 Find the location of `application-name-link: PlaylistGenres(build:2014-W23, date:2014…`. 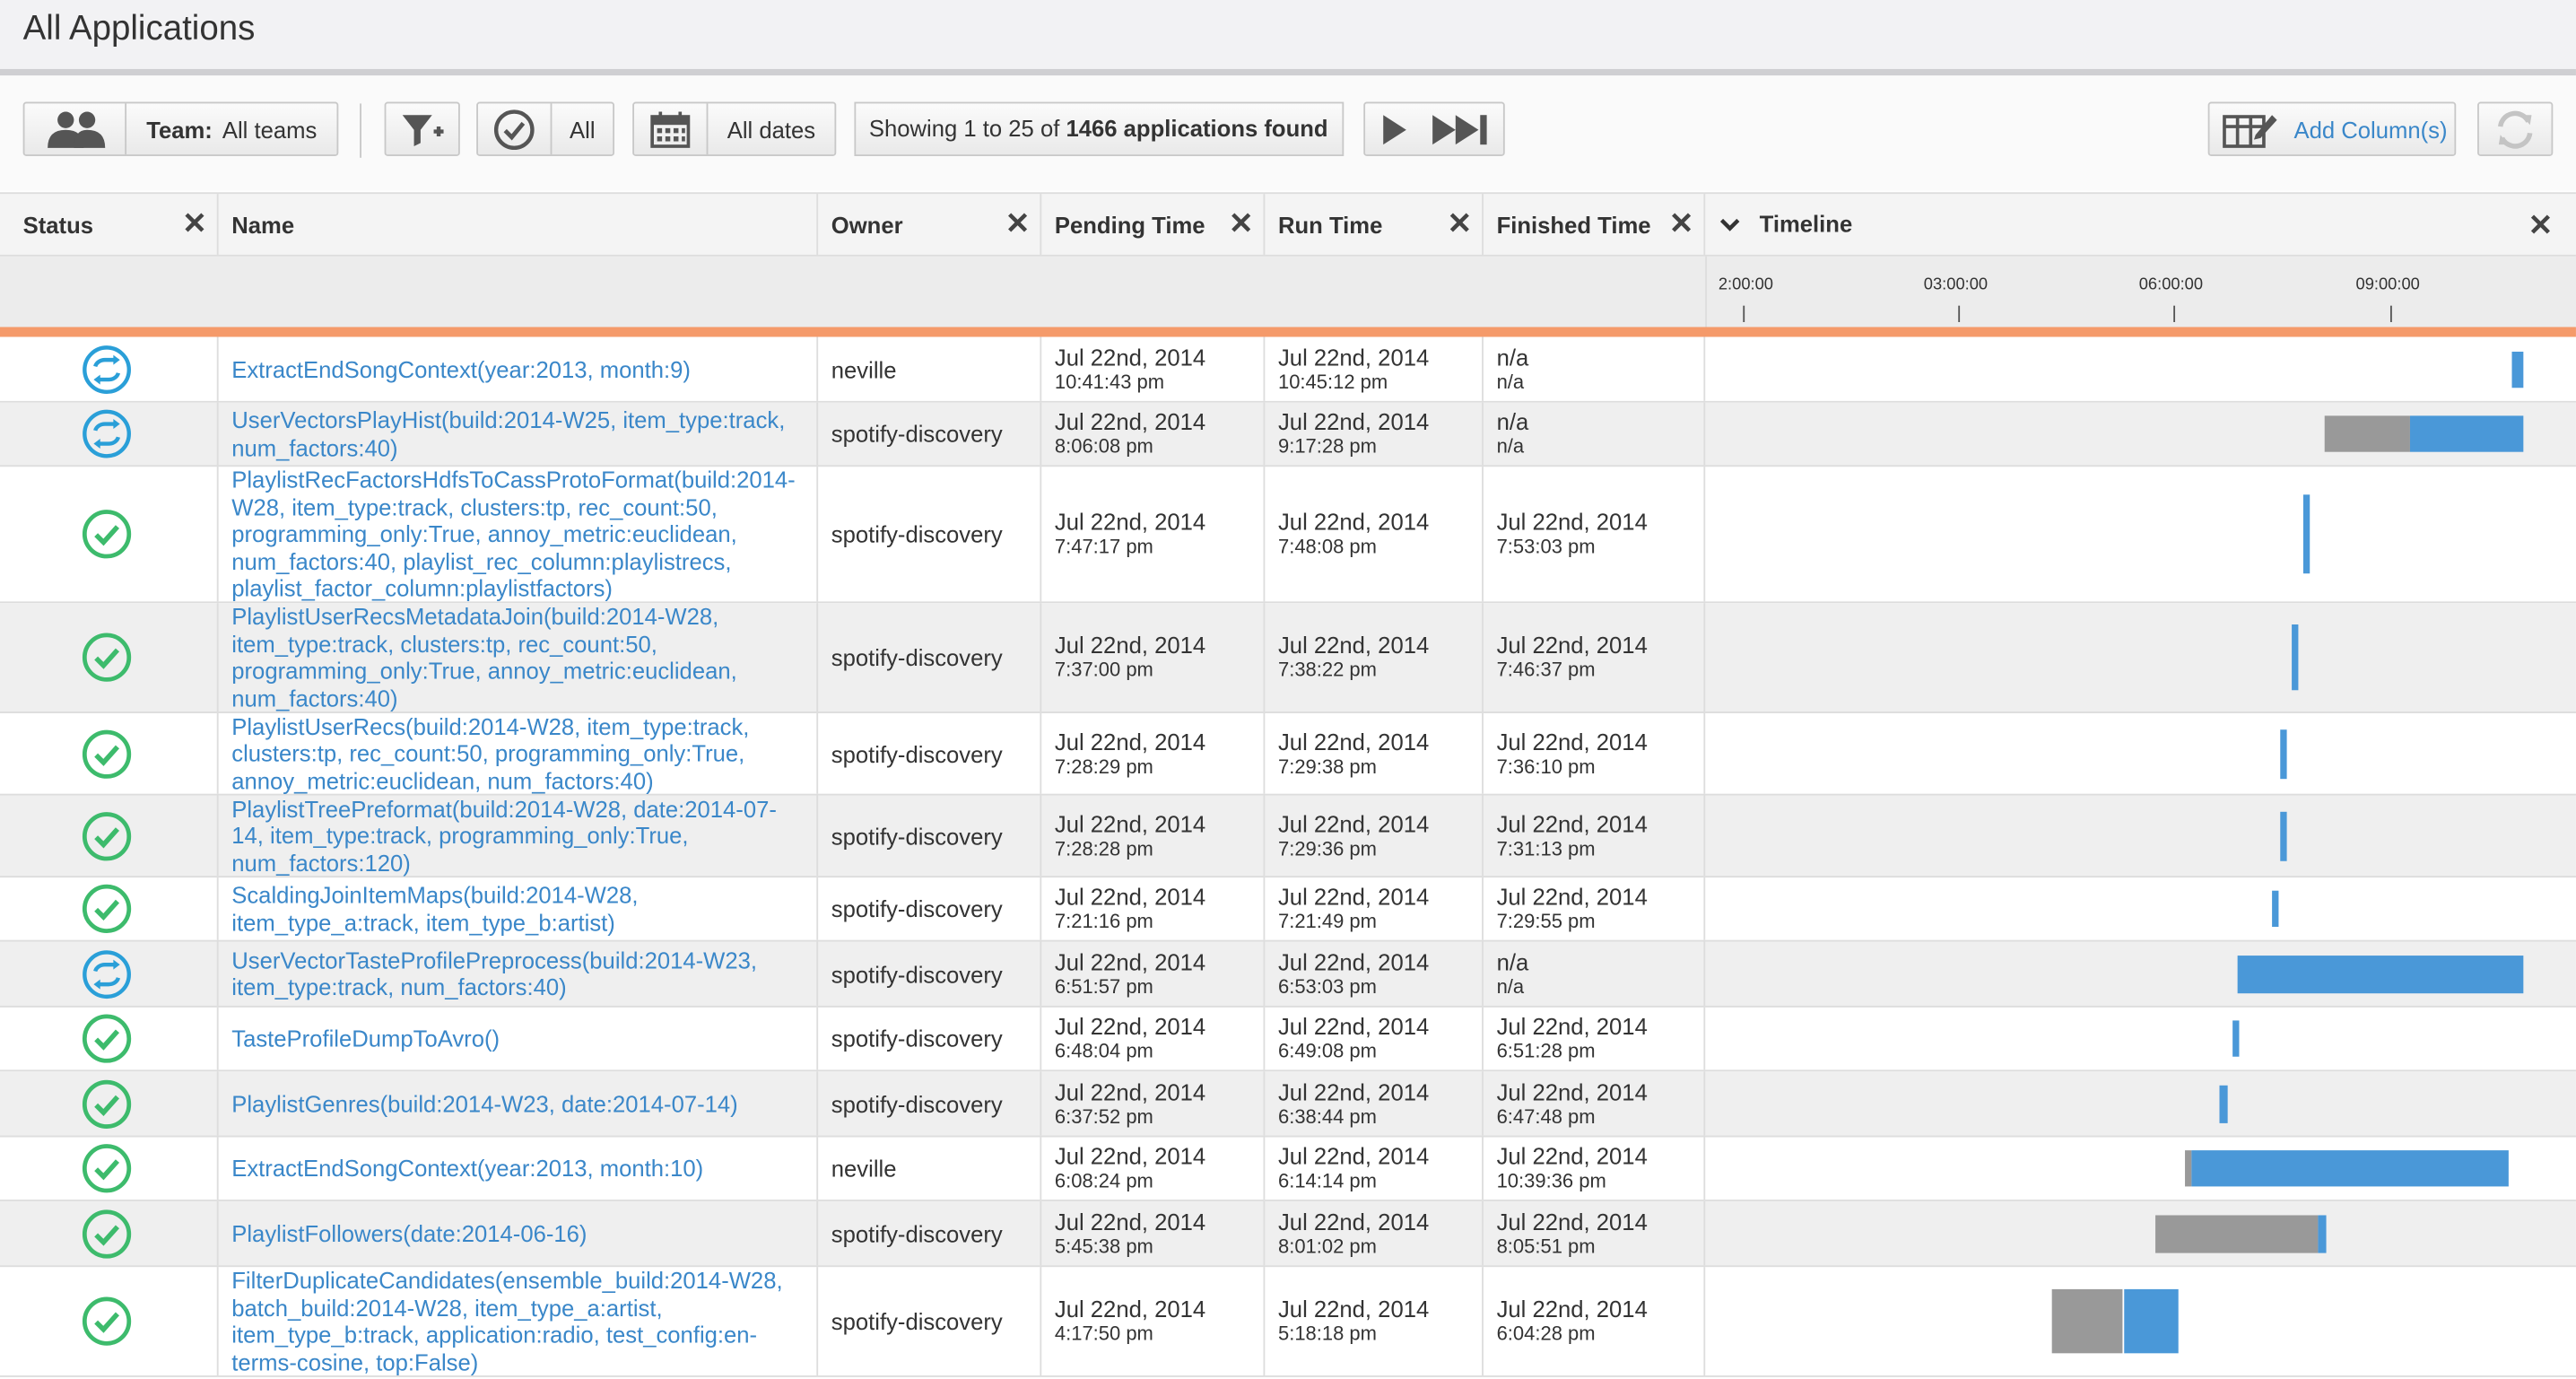

application-name-link: PlaylistGenres(build:2014-W23, date:2014… is located at coordinates (518, 1103).